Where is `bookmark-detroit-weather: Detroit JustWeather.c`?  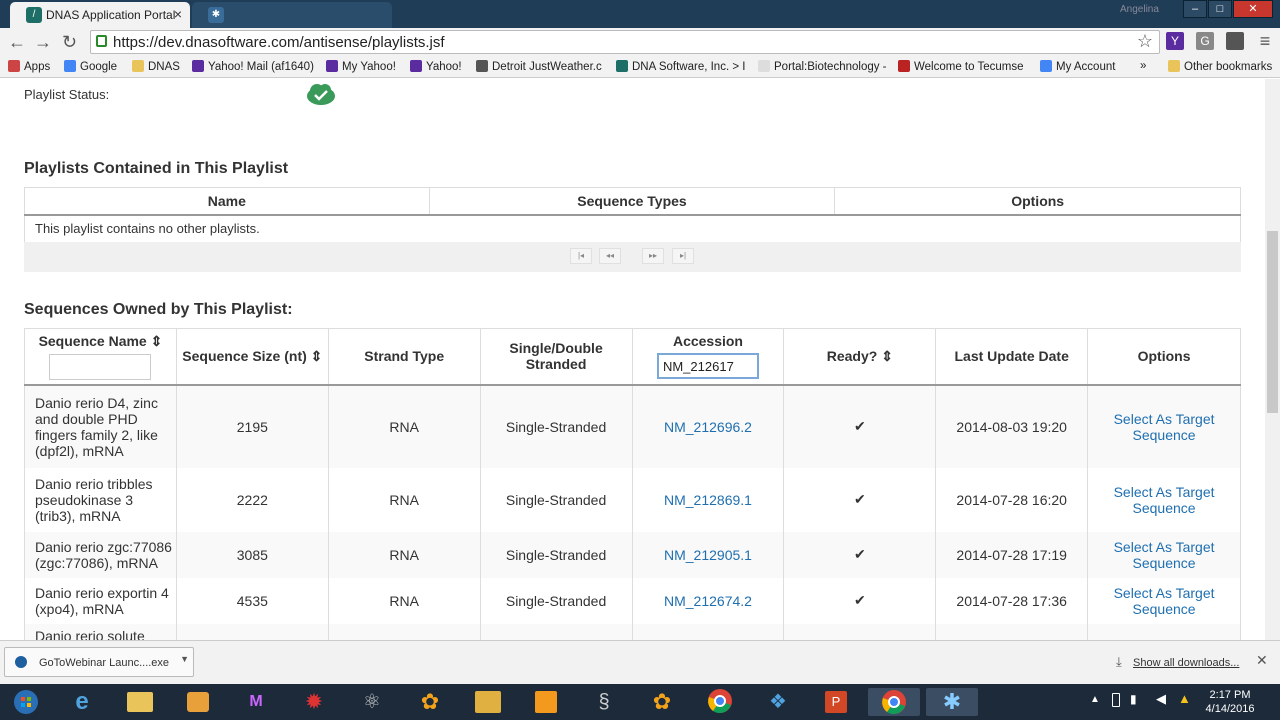
bookmark-detroit-weather: Detroit JustWeather.c is located at coordinates (539, 66).